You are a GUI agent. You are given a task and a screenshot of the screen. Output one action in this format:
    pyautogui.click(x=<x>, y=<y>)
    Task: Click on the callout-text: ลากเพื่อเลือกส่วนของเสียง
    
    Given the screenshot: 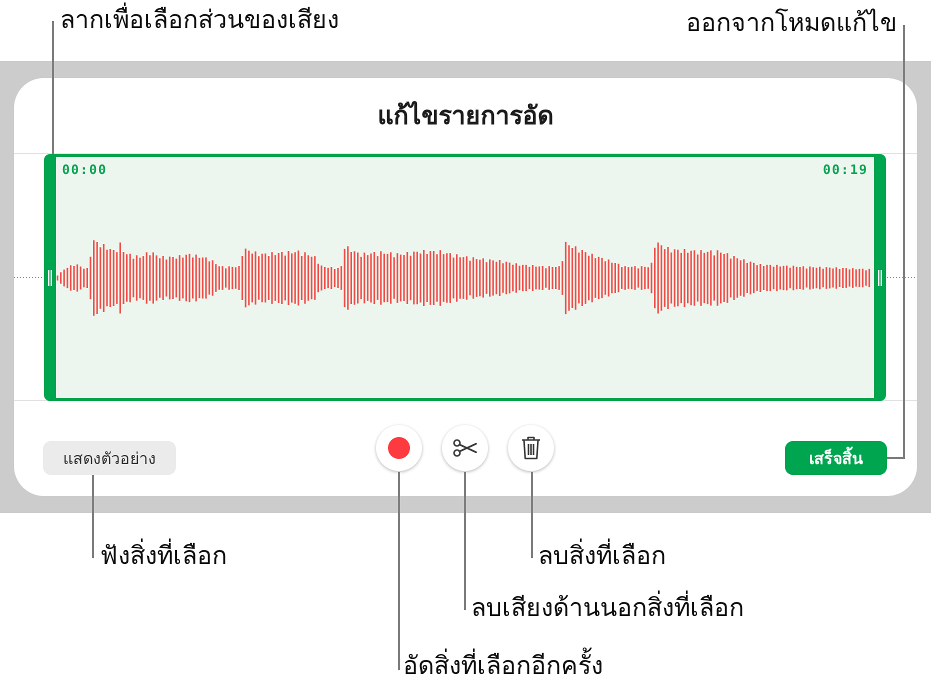 What is the action you would take?
    pyautogui.click(x=199, y=20)
    